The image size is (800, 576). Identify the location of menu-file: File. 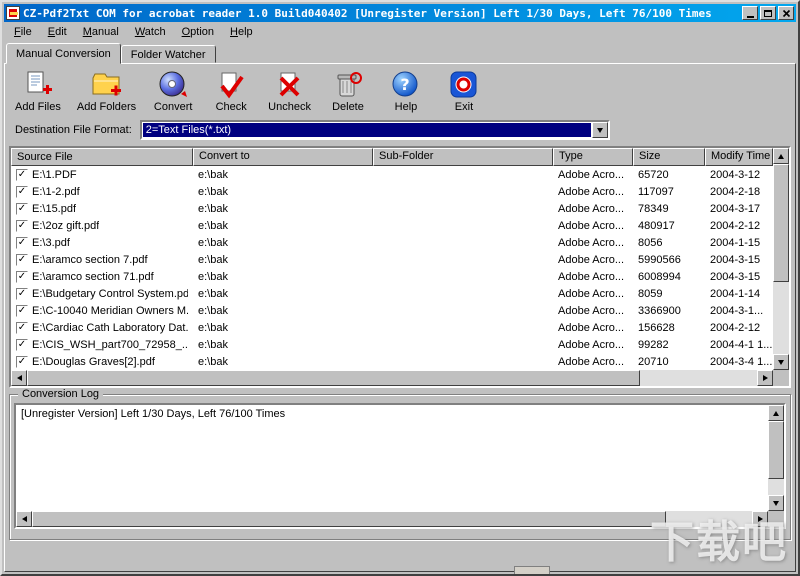
(23, 32).